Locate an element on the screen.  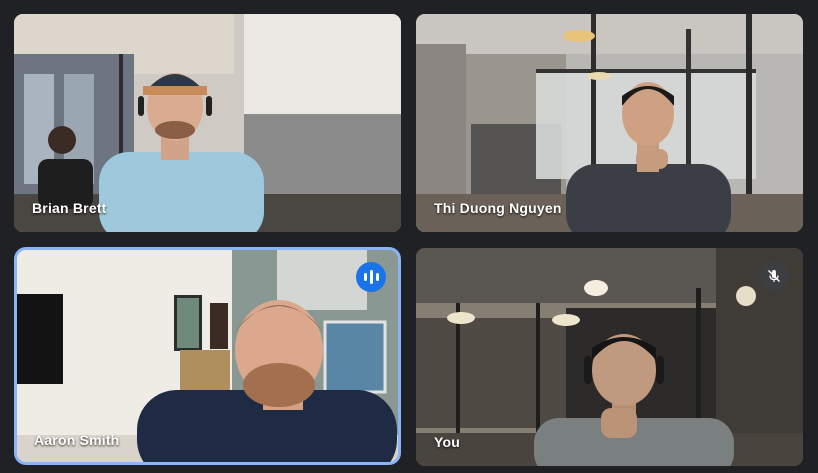
mute-indicator is located at coordinates (774, 276).